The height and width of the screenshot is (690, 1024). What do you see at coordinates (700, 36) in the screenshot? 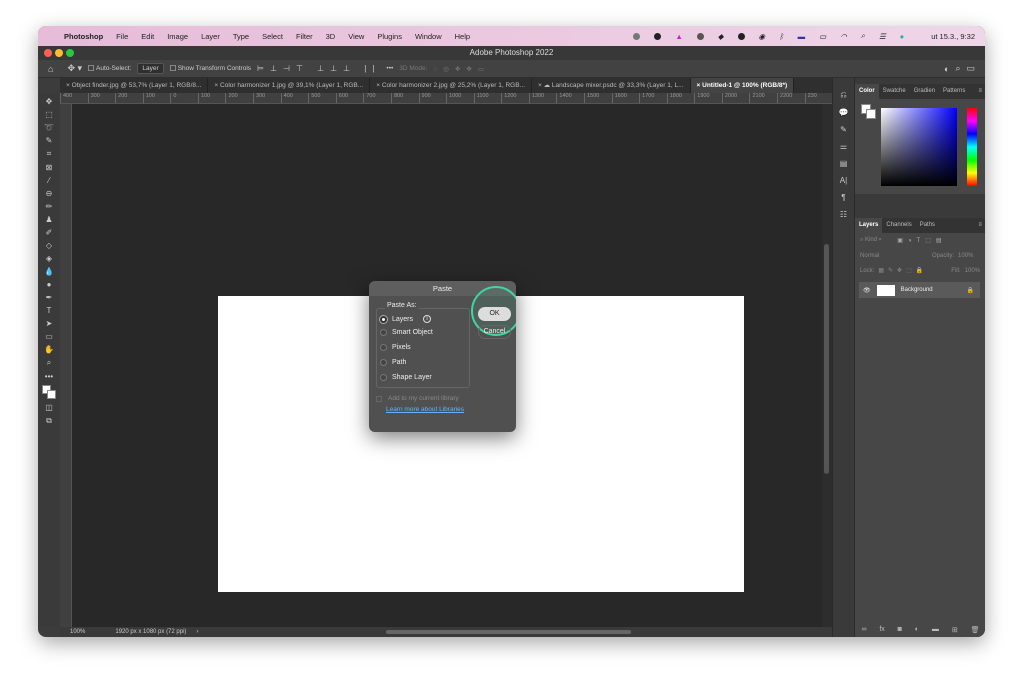
I see `creative-cloud-icon` at bounding box center [700, 36].